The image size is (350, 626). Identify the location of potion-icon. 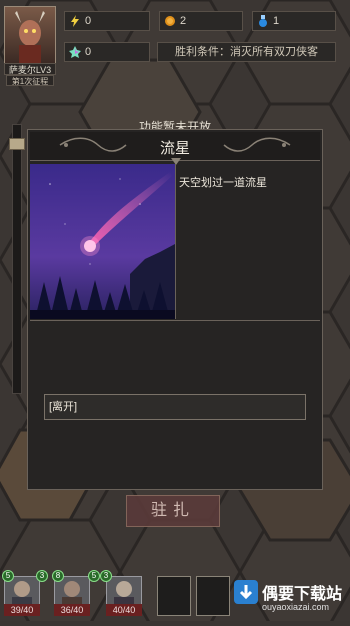
(263, 21).